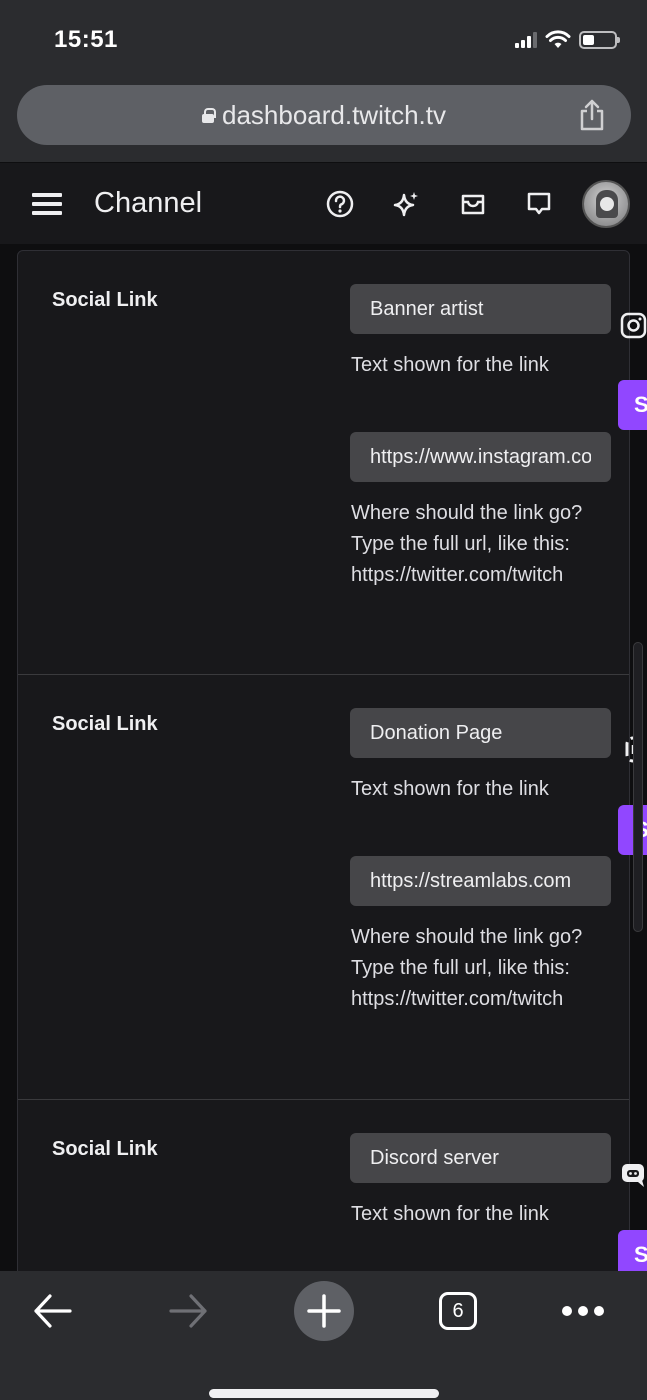  Describe the element at coordinates (599, 40) in the screenshot. I see `battery-icon` at that location.